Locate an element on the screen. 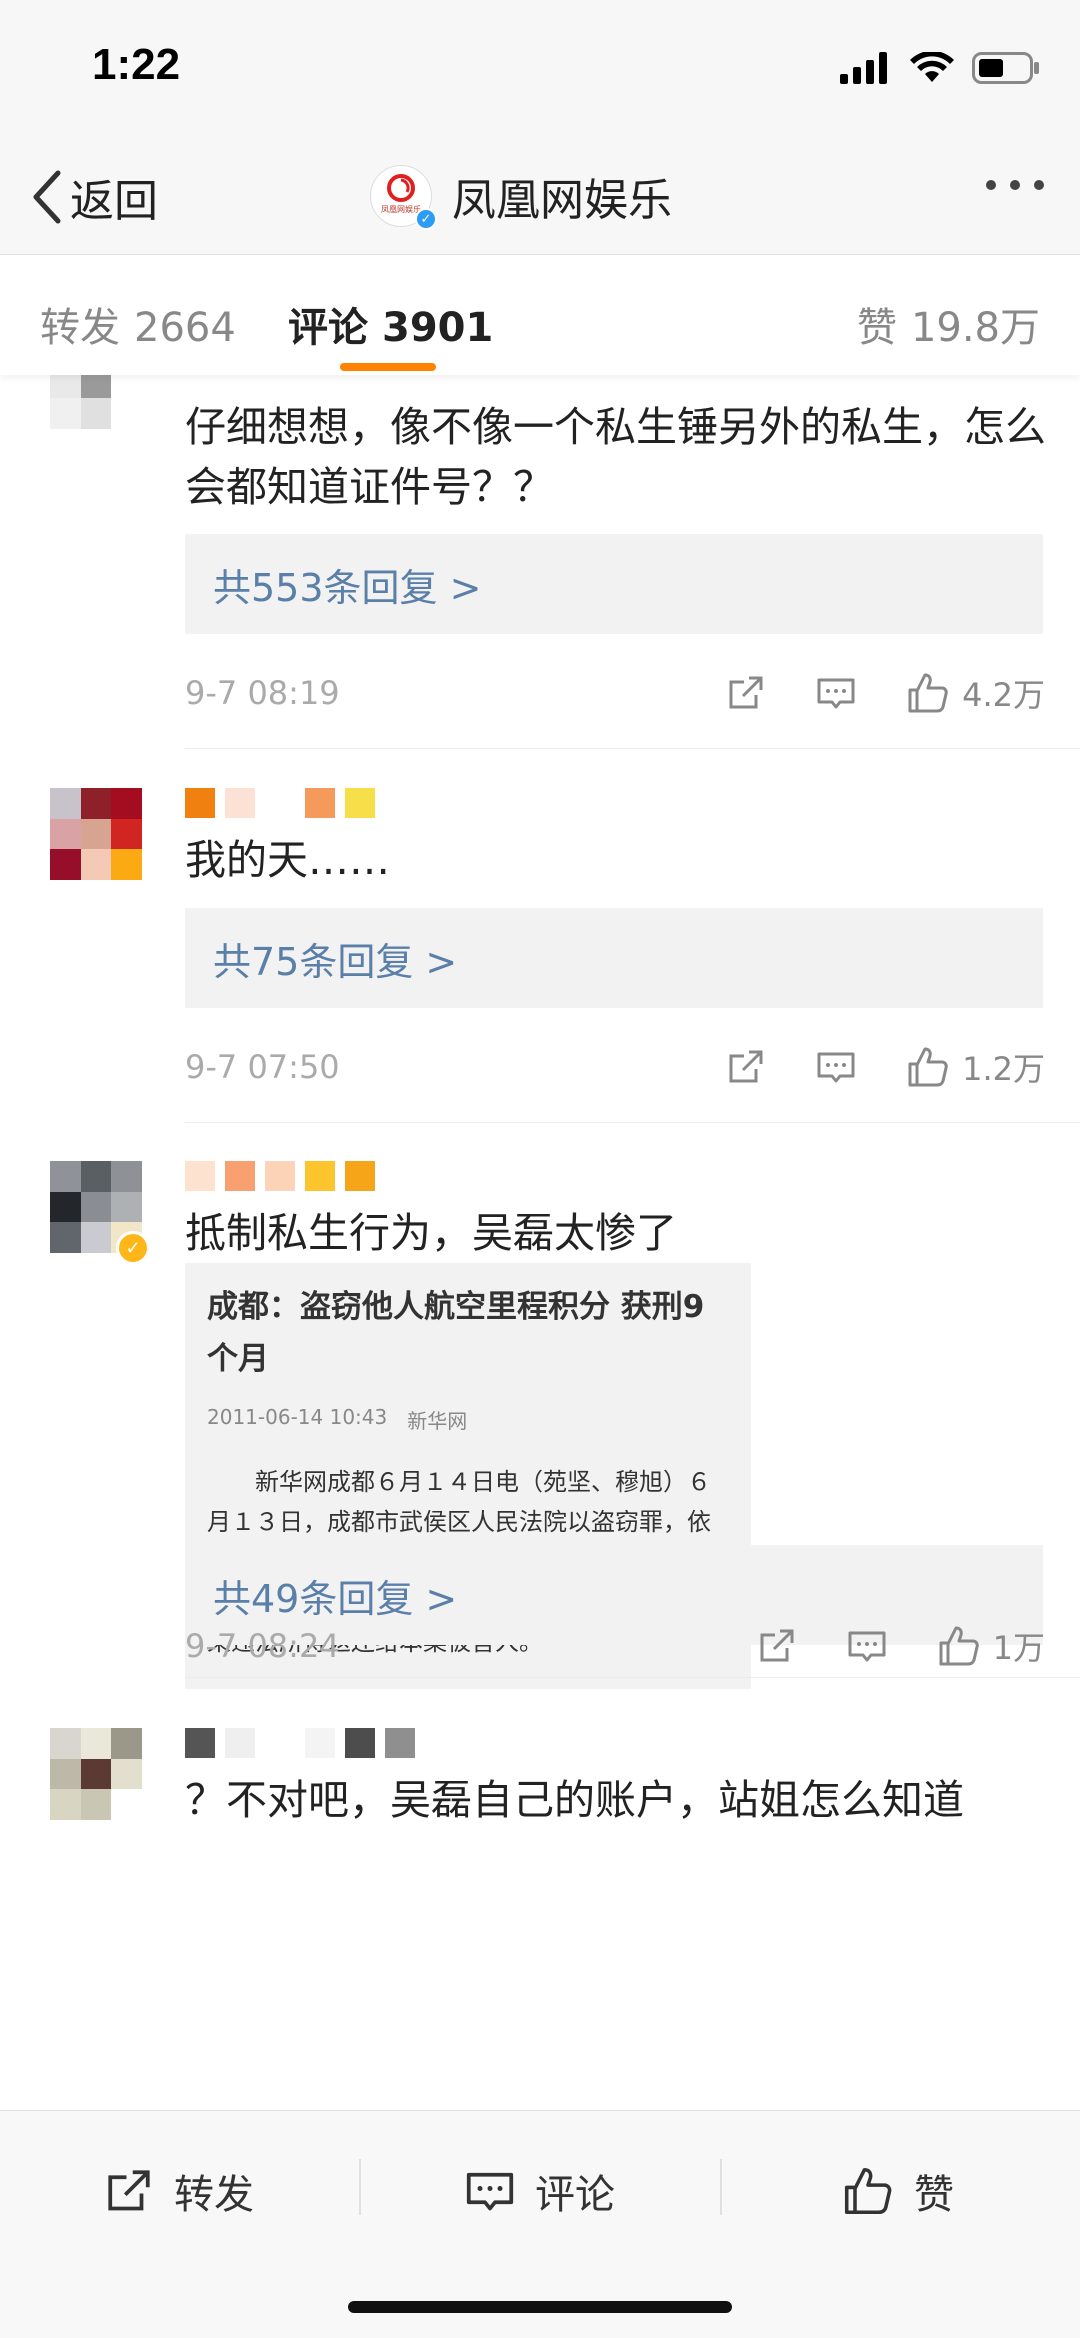  more-options-icon is located at coordinates (1015, 185).